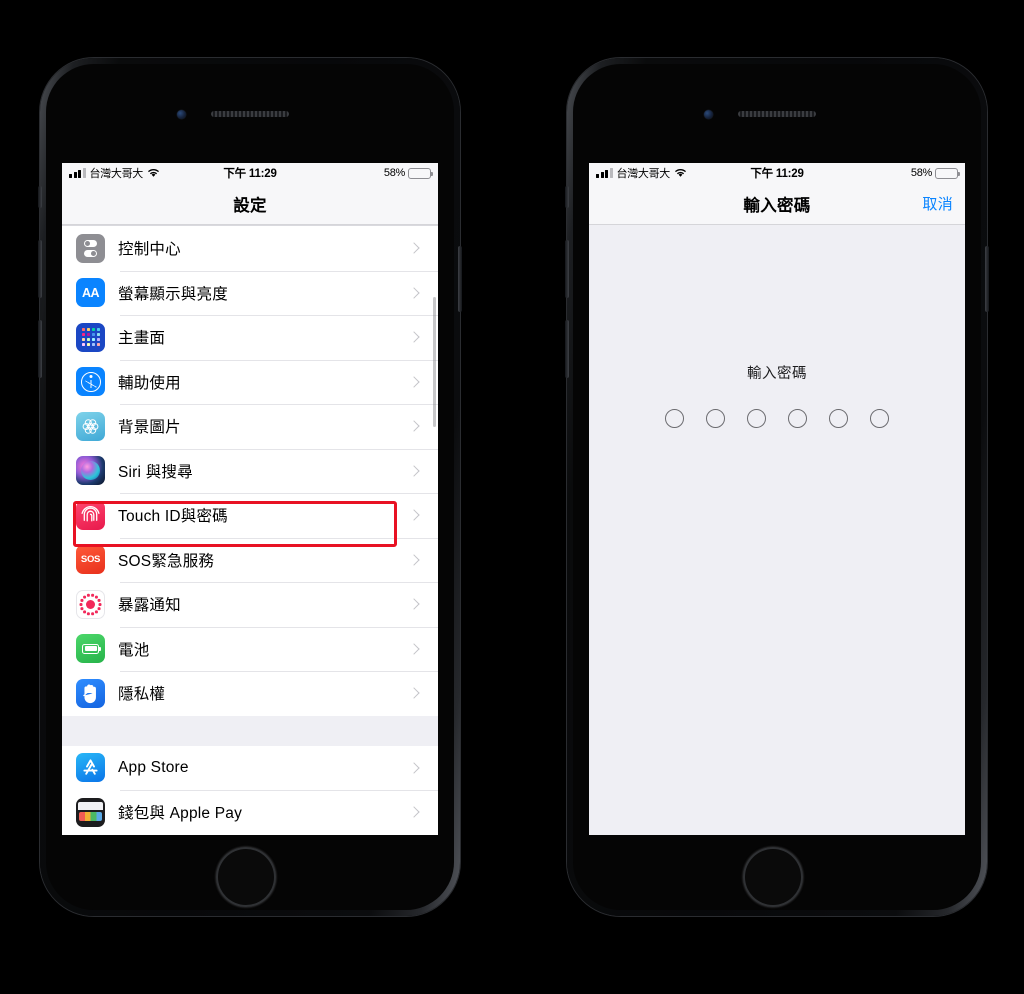 This screenshot has width=1024, height=994. What do you see at coordinates (250, 648) in the screenshot?
I see `settings-row-battery-settings: 電池` at bounding box center [250, 648].